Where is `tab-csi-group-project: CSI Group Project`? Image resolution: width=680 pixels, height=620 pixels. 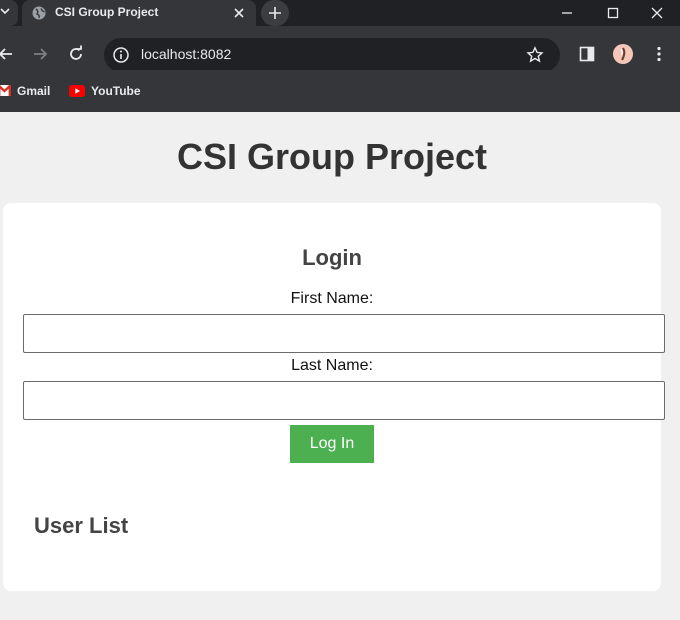
tab-csi-group-project: CSI Group Project is located at coordinates (139, 13).